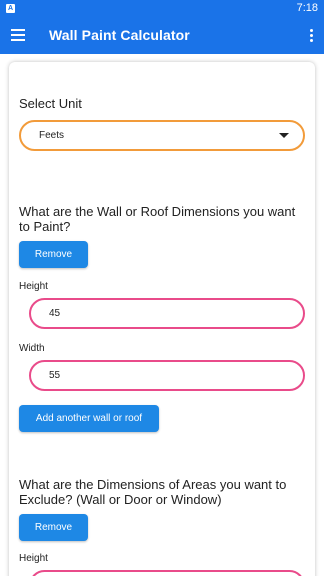  I want to click on add-wall-button: Add another wall or roof, so click(89, 418).